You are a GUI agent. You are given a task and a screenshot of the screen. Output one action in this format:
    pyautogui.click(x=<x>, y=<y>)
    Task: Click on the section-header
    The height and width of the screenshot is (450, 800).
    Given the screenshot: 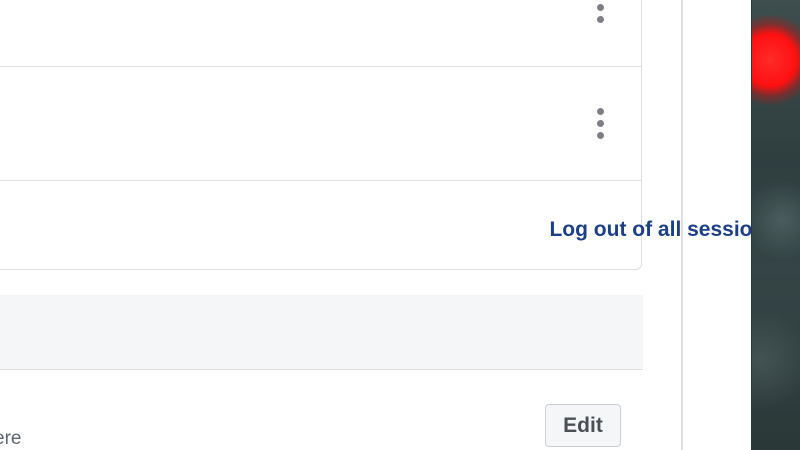 What is the action you would take?
    pyautogui.click(x=321, y=332)
    